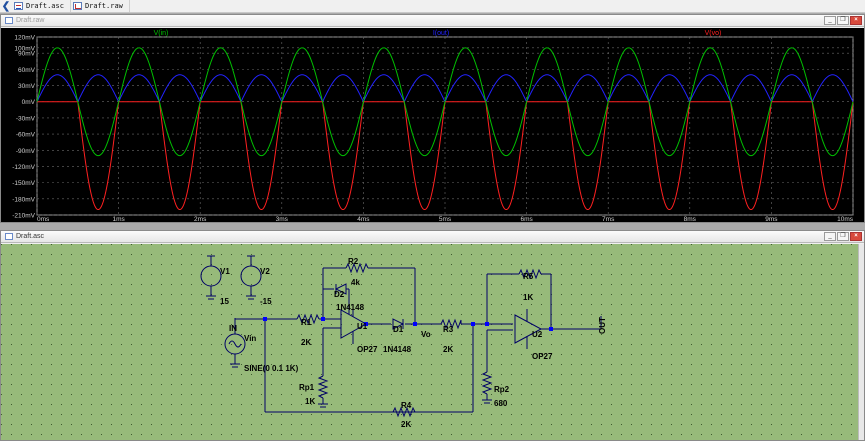 This screenshot has height=441, width=865. I want to click on r1-label: R1, so click(306, 322).